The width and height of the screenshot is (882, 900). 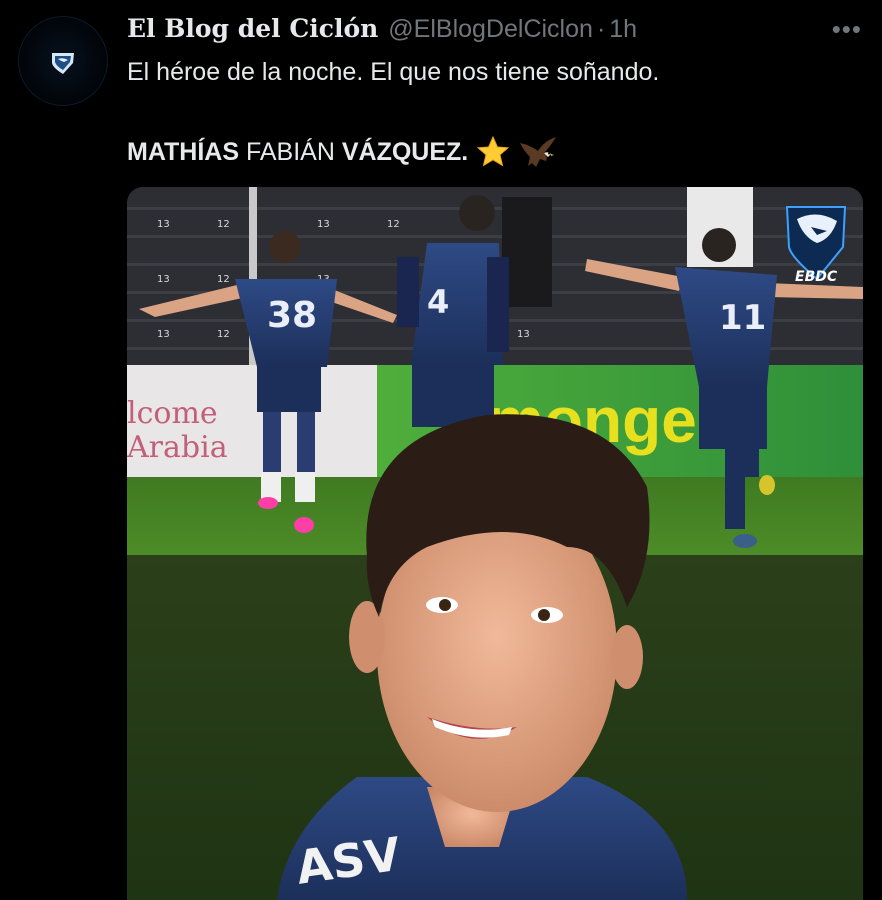 I want to click on author-handle: @ElBlogDelCiclon, so click(x=490, y=29).